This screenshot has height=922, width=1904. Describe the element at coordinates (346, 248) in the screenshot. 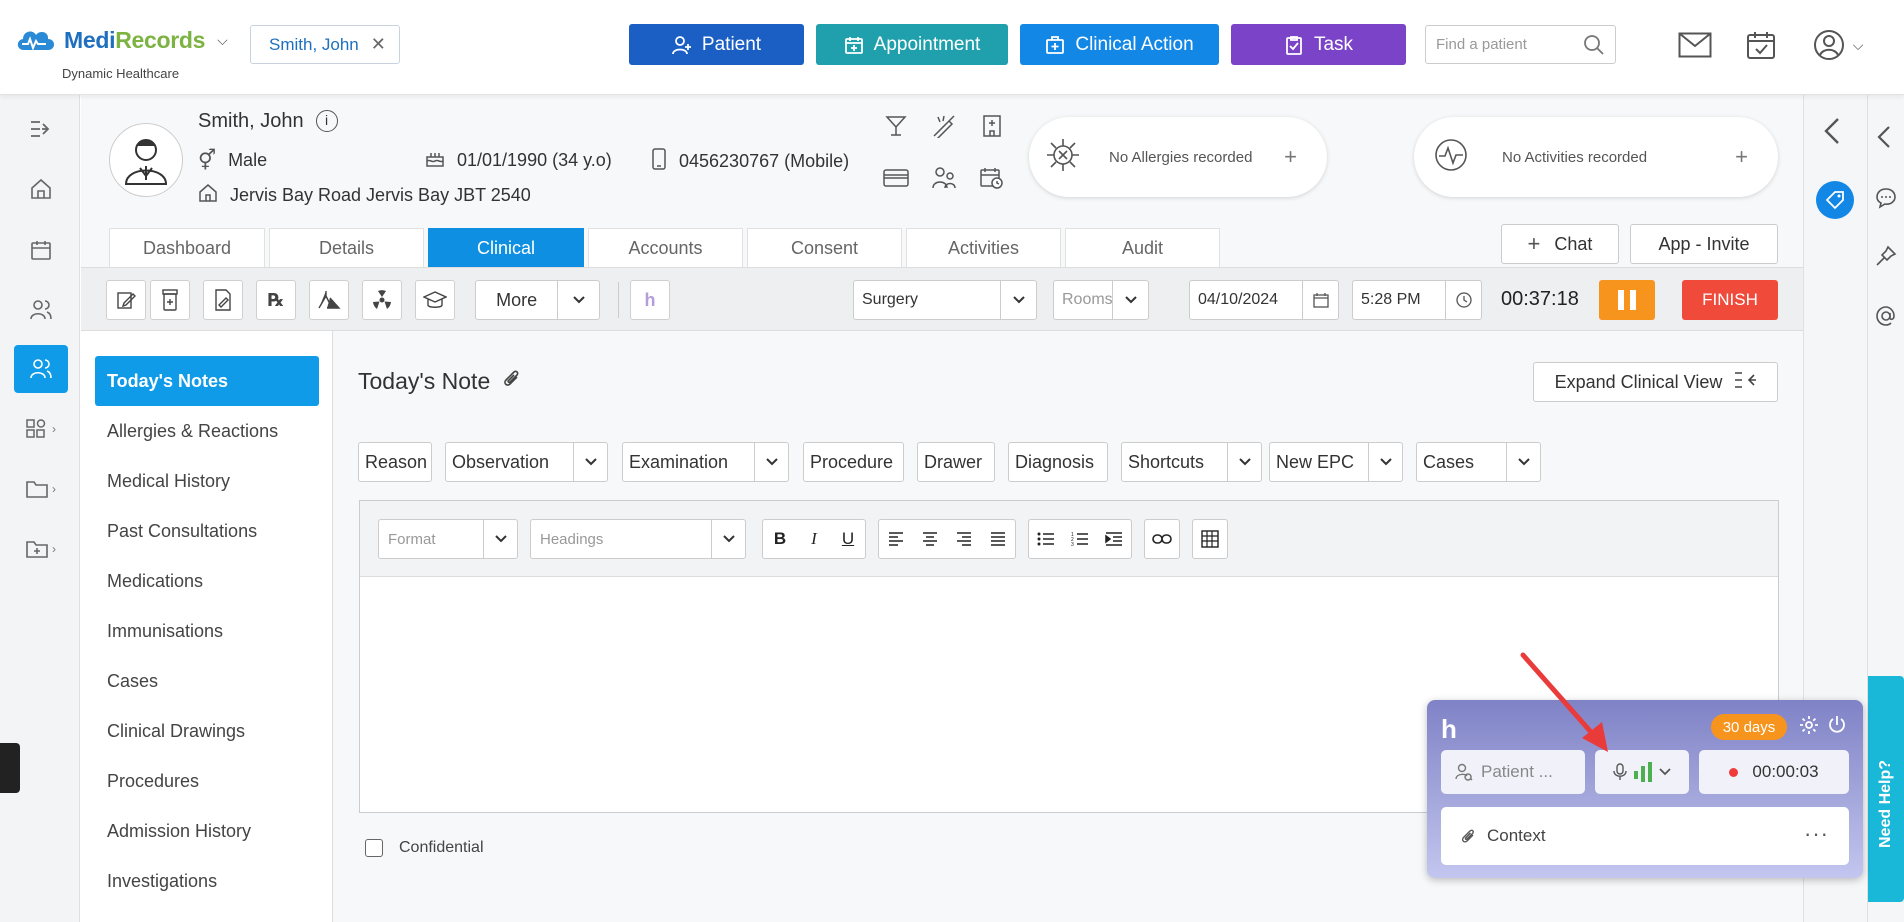

I see `tab-details: Details` at that location.